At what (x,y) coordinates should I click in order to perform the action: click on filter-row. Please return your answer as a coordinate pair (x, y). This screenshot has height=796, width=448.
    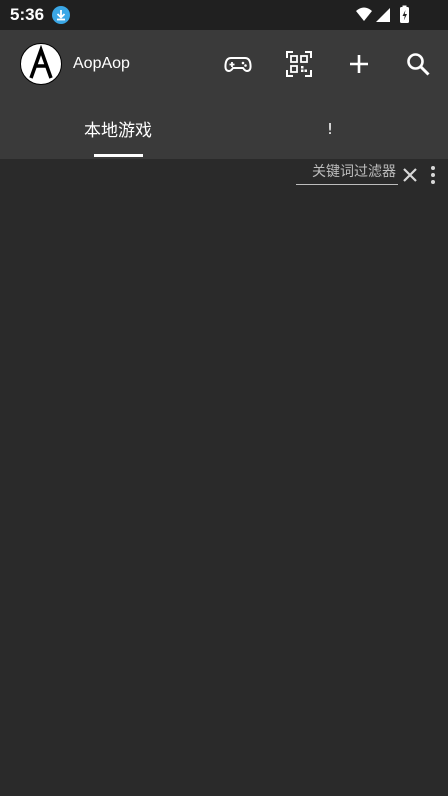
    Looking at the image, I should click on (224, 174).